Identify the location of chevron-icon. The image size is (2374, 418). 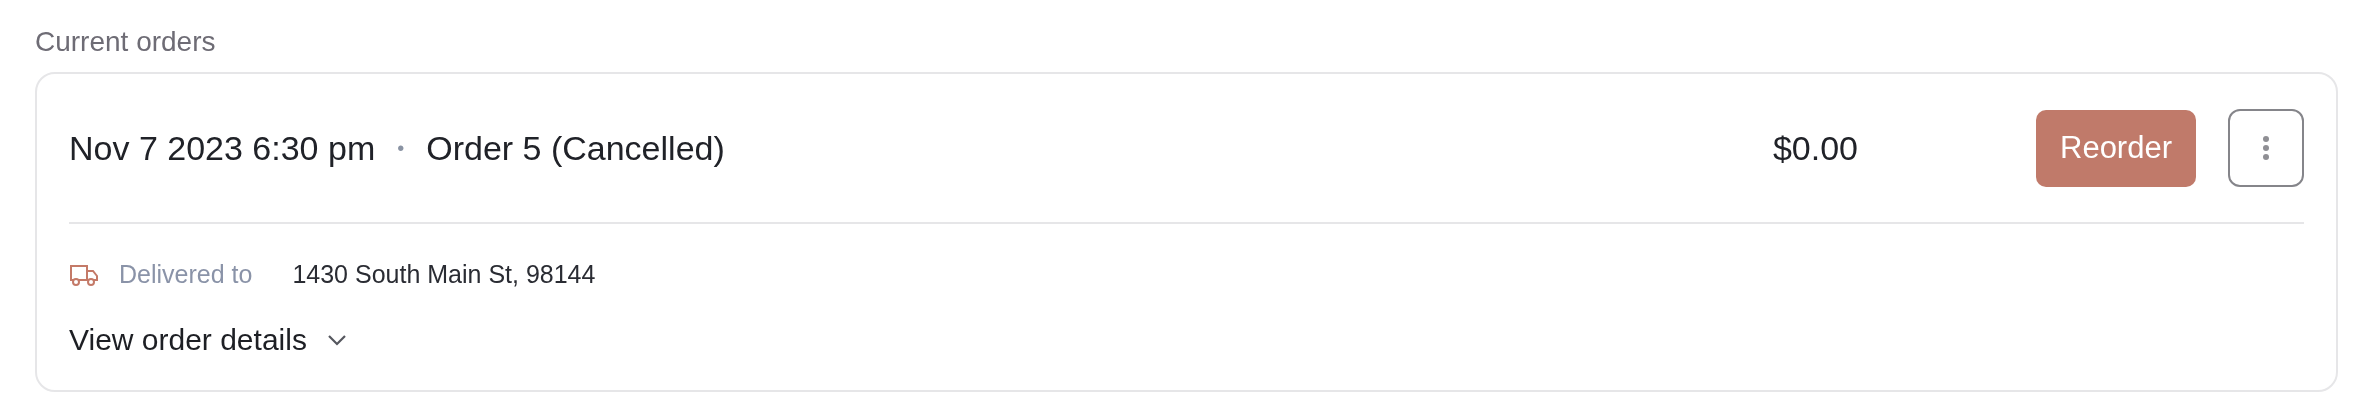
(336, 340).